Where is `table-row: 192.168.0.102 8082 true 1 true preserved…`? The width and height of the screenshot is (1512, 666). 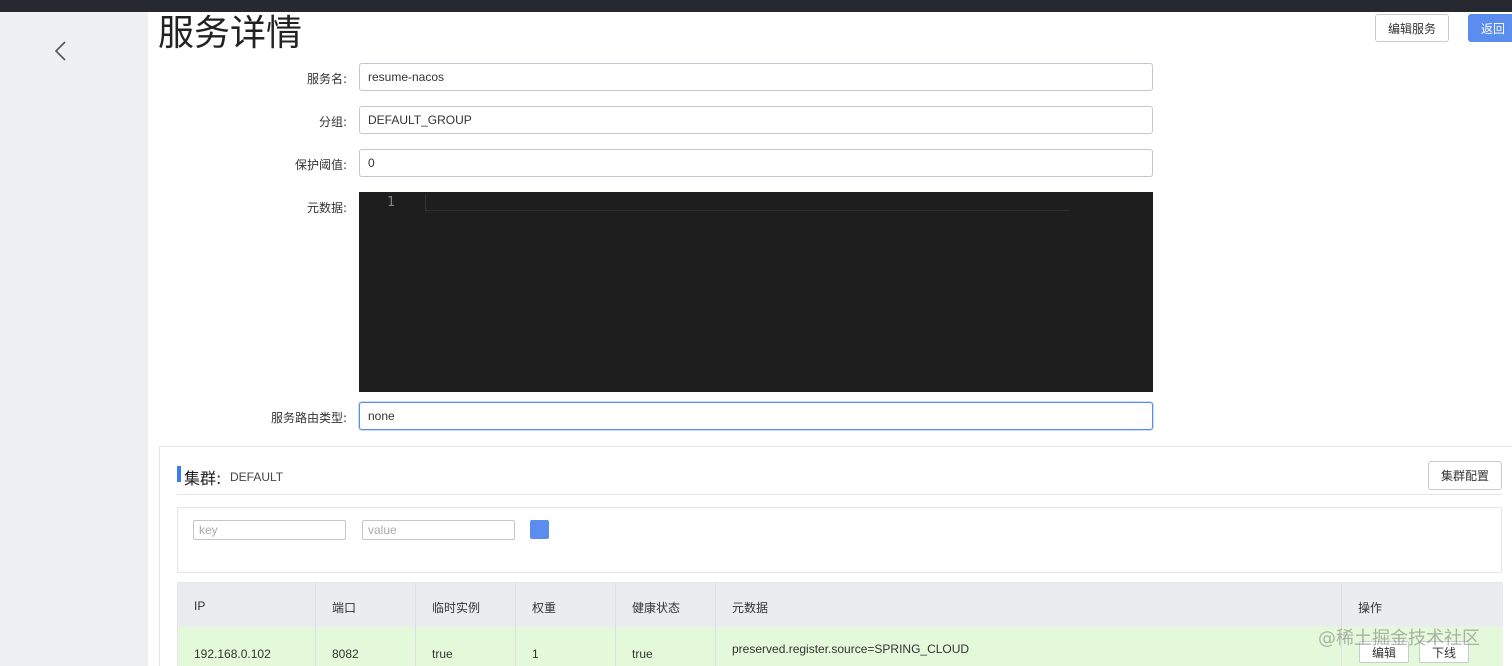 table-row: 192.168.0.102 8082 true 1 true preserved… is located at coordinates (840, 646).